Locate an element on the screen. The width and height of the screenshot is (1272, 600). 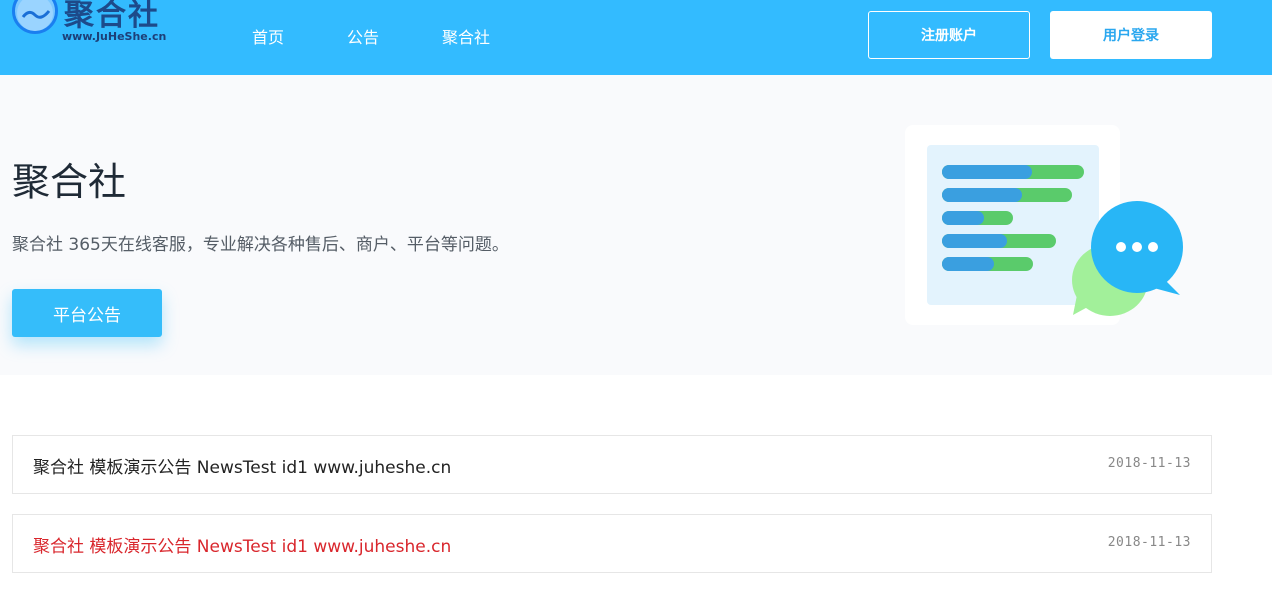
register-button: 注册账户 is located at coordinates (949, 35).